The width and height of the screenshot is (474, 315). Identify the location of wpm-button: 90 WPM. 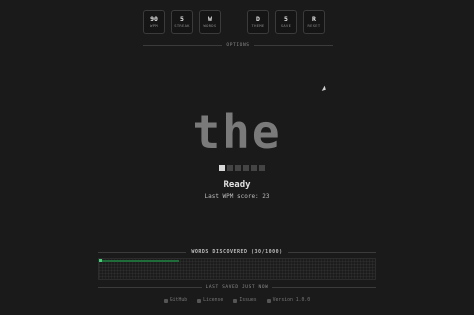
(154, 22).